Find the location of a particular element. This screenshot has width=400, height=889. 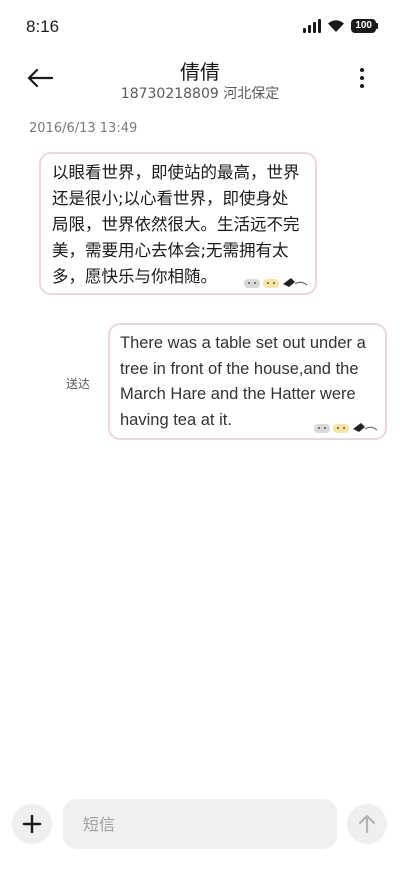

back-arrow-icon is located at coordinates (40, 78).